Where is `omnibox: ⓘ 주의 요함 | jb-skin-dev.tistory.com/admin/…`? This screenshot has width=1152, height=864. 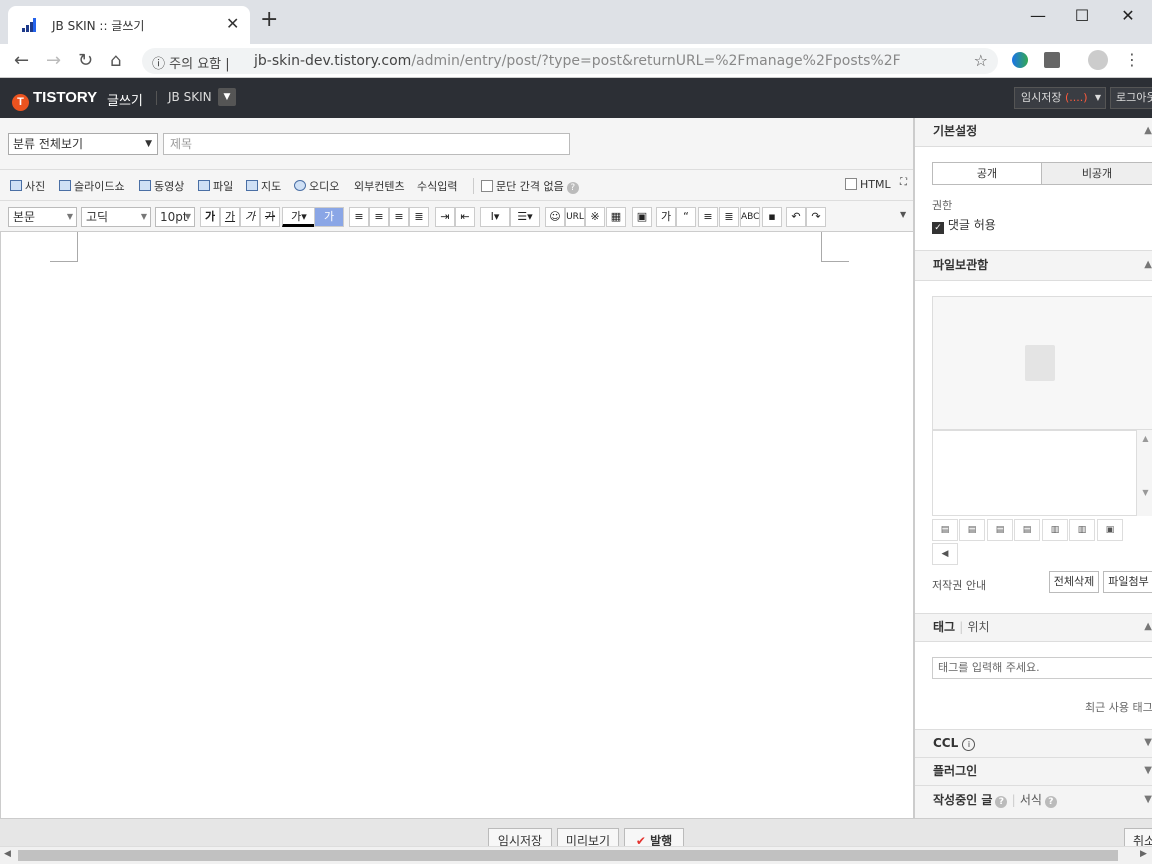 omnibox: ⓘ 주의 요함 | jb-skin-dev.tistory.com/admin/… is located at coordinates (570, 61).